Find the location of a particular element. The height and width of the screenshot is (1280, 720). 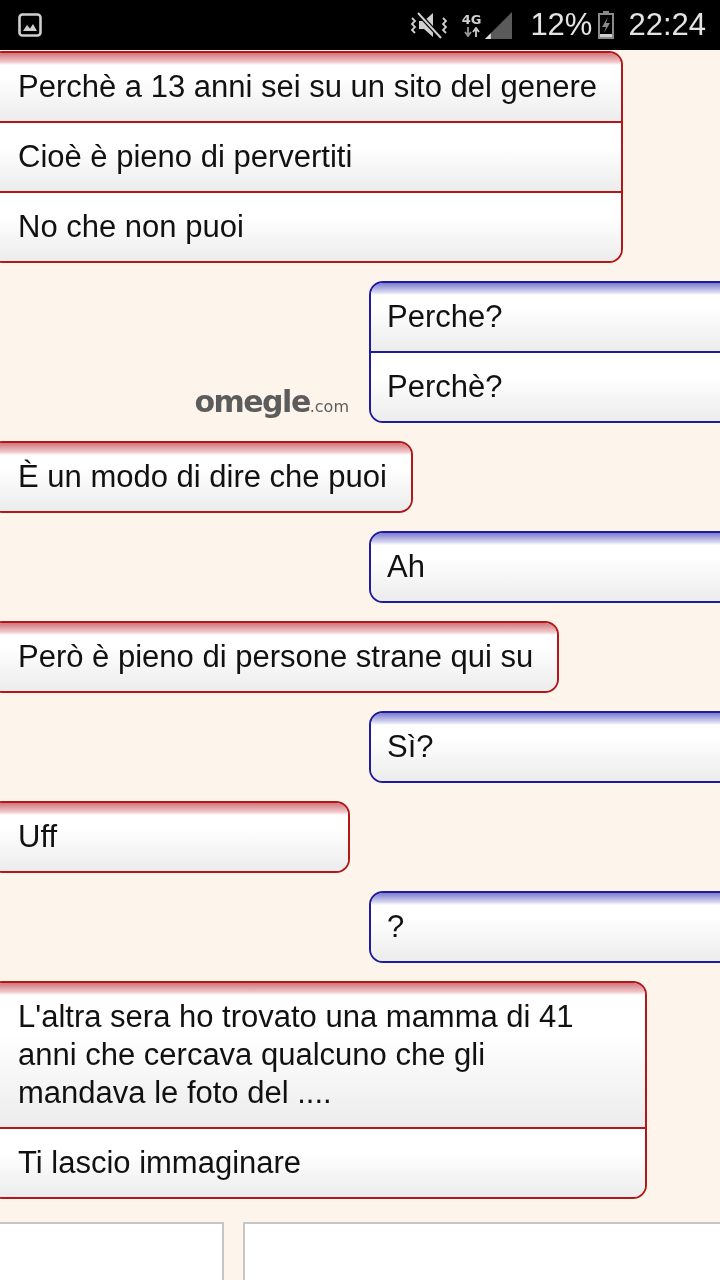

message-text: Perchè? is located at coordinates (545, 386).